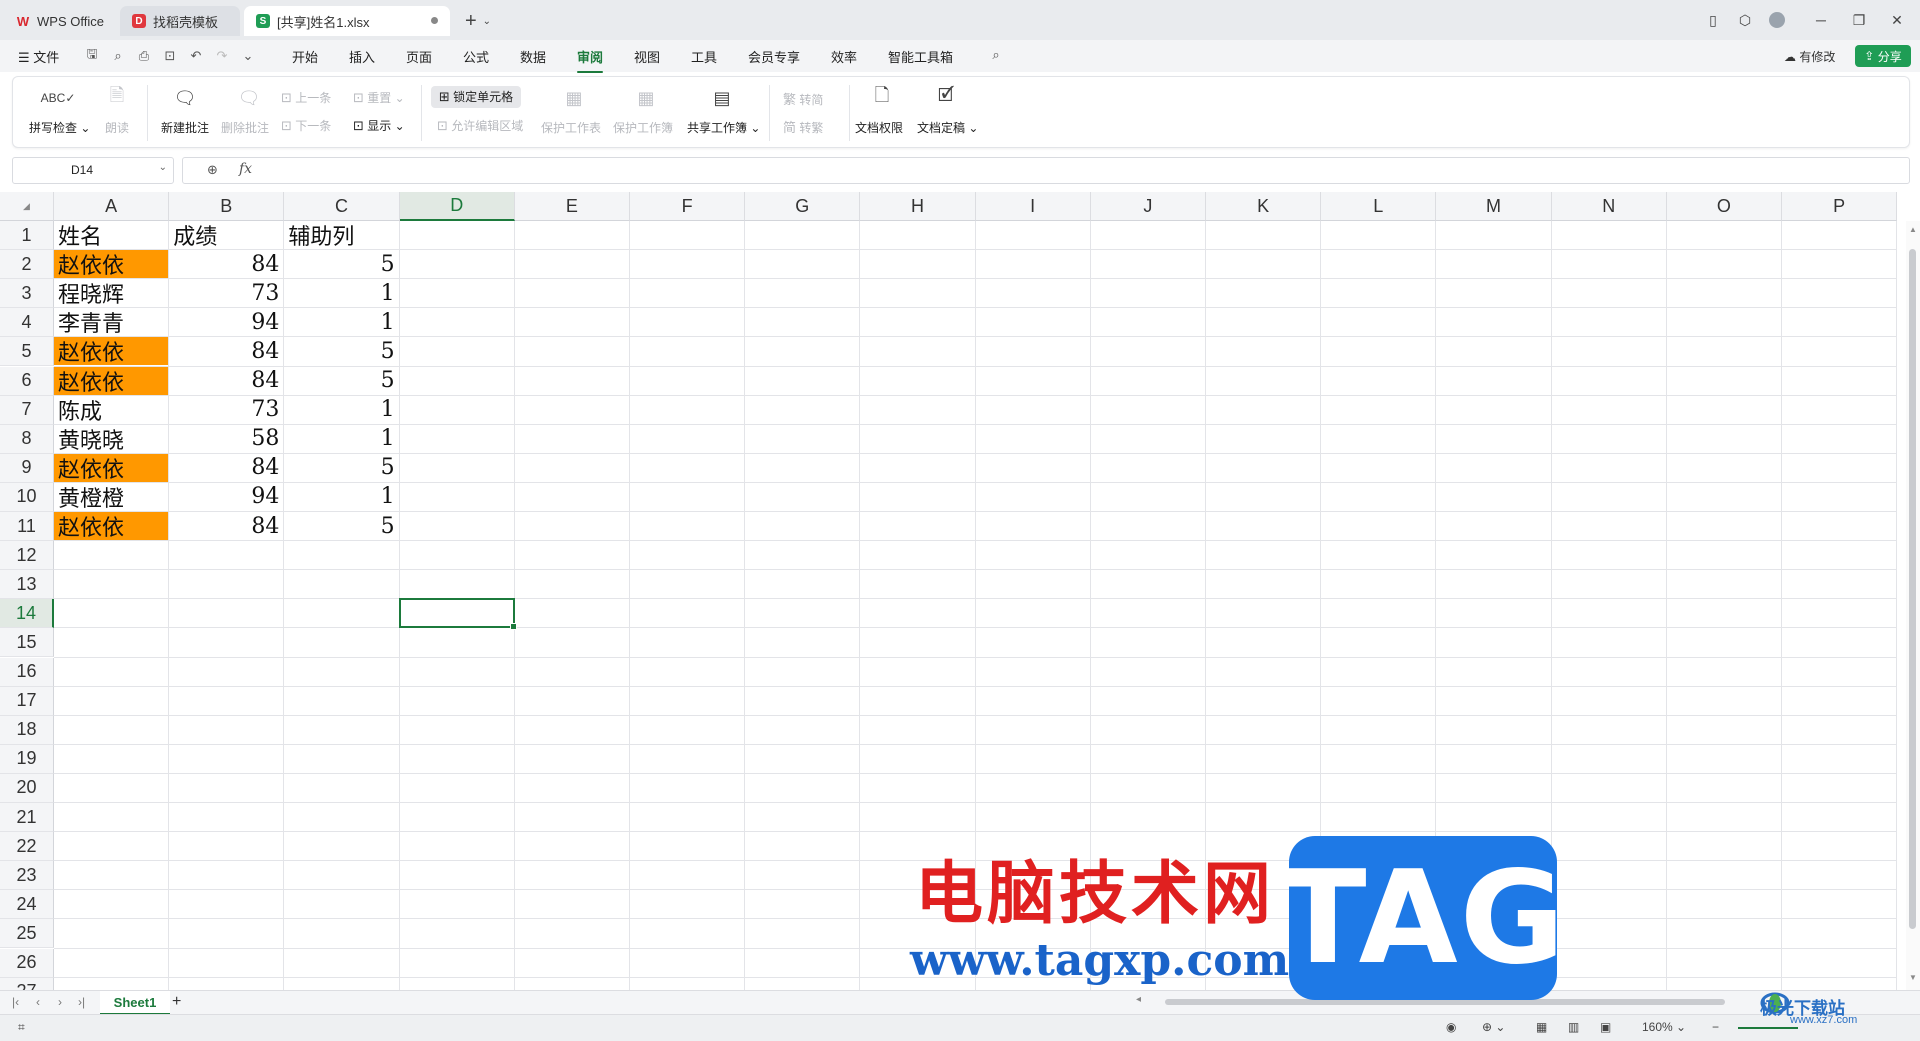  What do you see at coordinates (111, 439) in the screenshot?
I see `name-cell: 黄晓晓` at bounding box center [111, 439].